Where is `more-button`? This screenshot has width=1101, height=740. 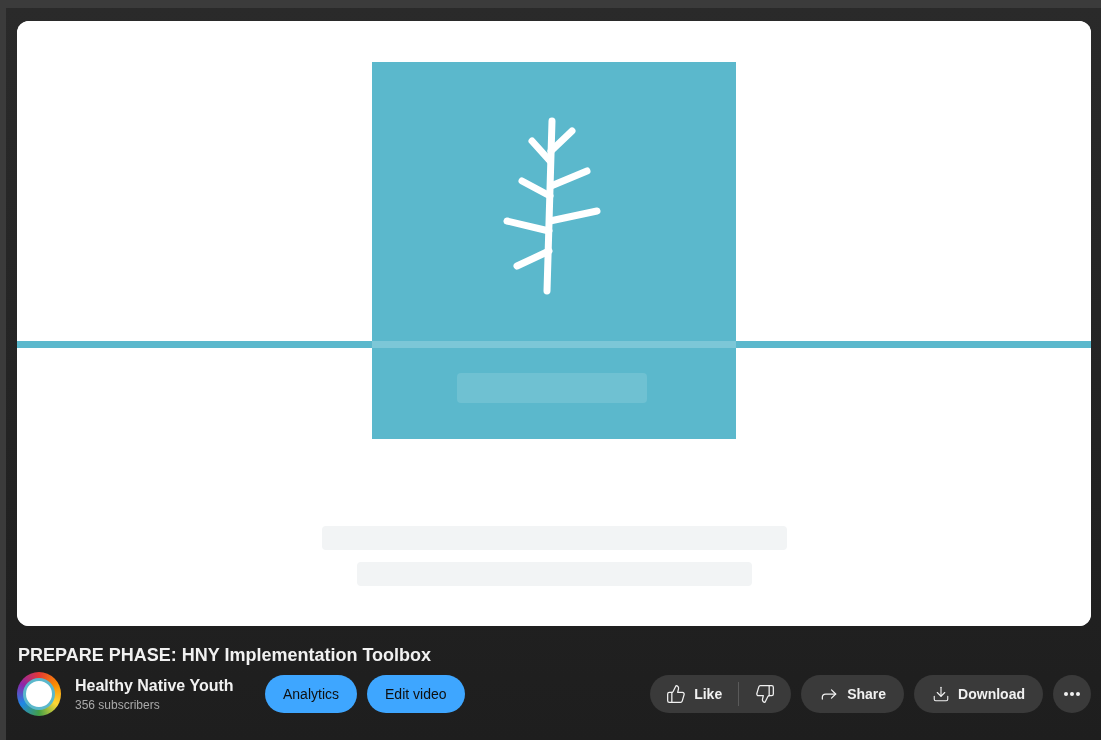
more-button is located at coordinates (1072, 694).